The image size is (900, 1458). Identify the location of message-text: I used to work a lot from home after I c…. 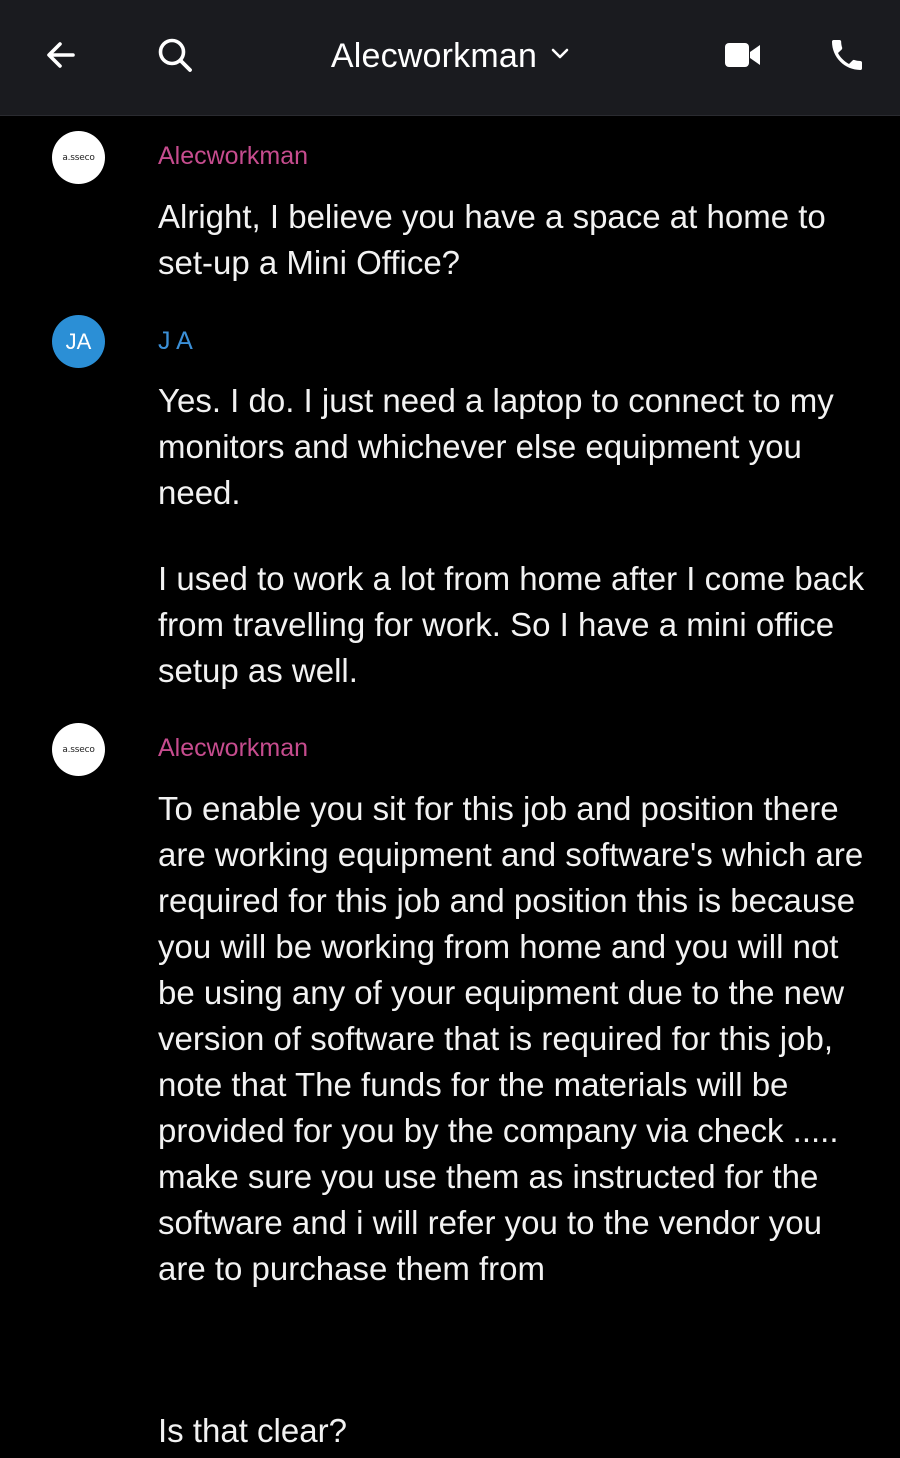
(511, 624).